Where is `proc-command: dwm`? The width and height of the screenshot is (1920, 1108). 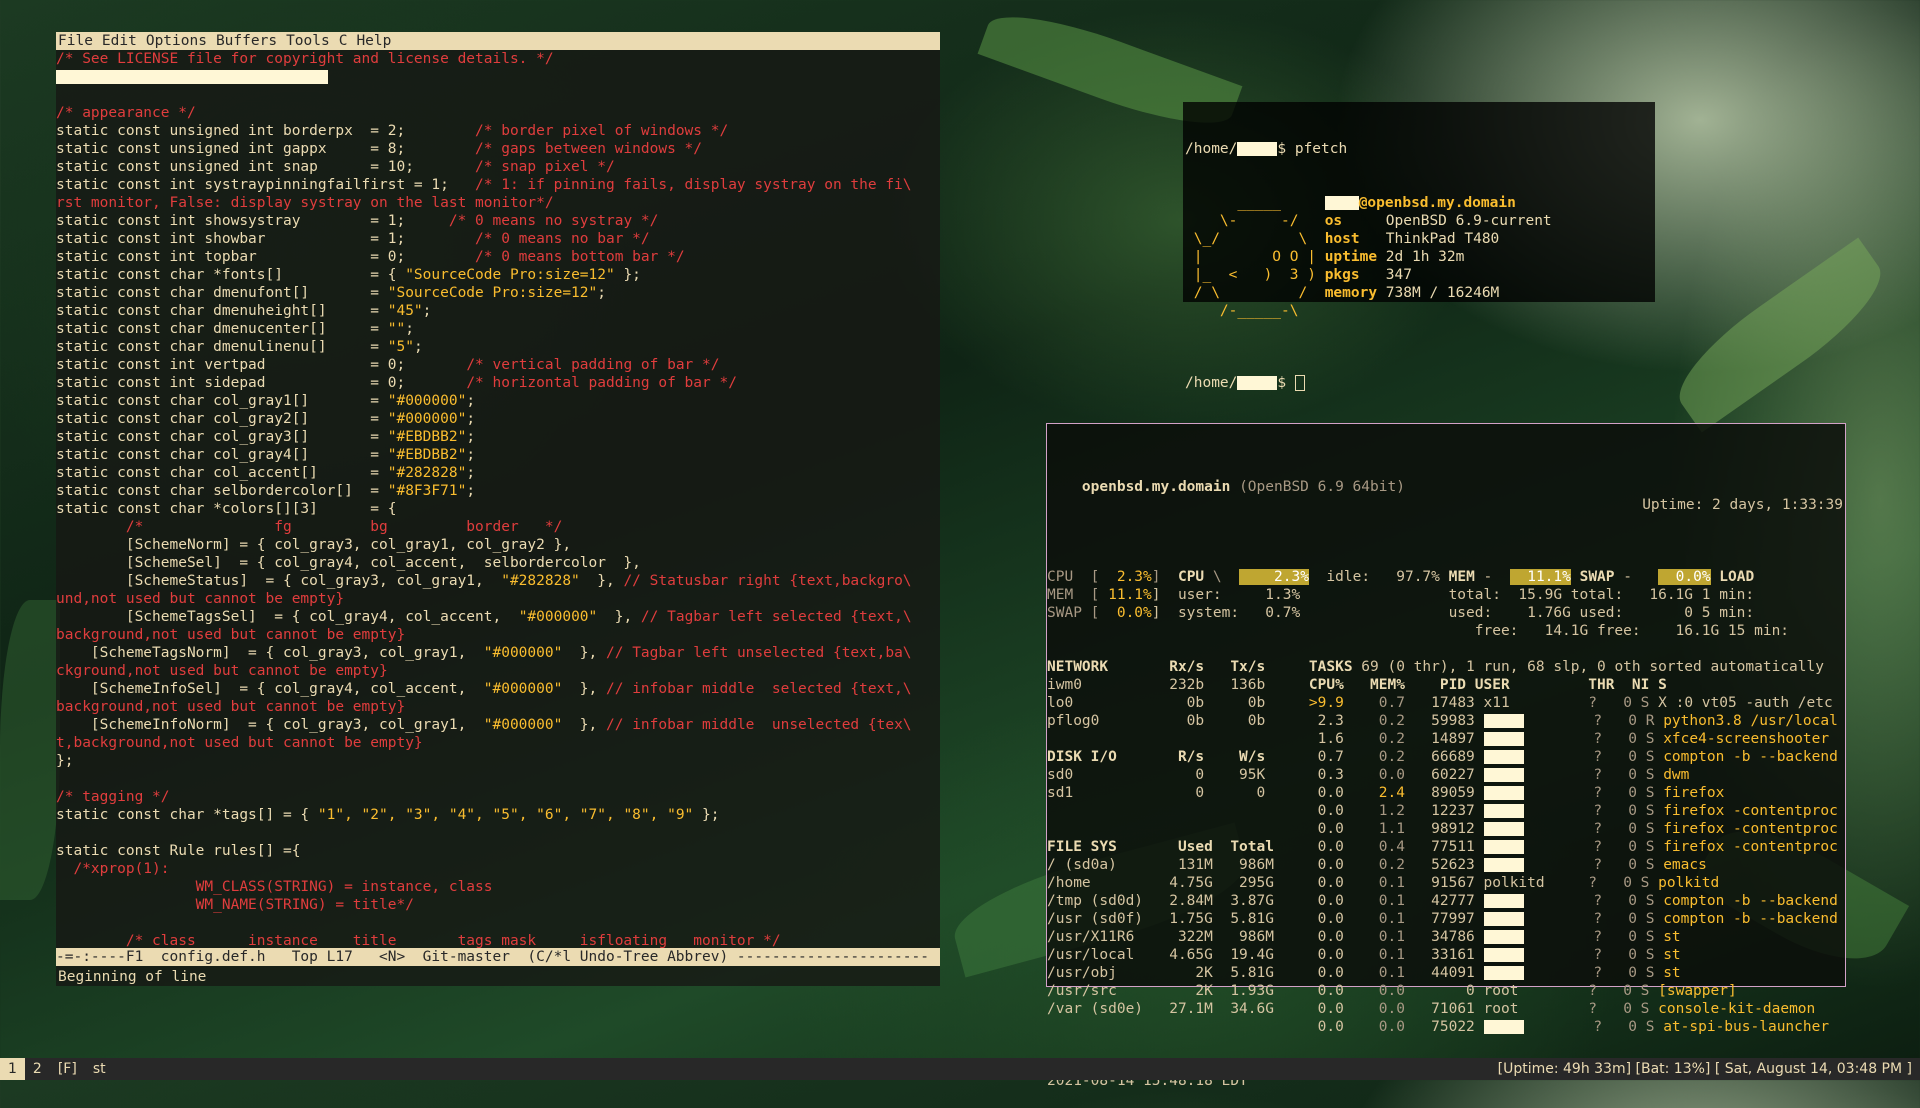
proc-command: dwm is located at coordinates (1676, 775).